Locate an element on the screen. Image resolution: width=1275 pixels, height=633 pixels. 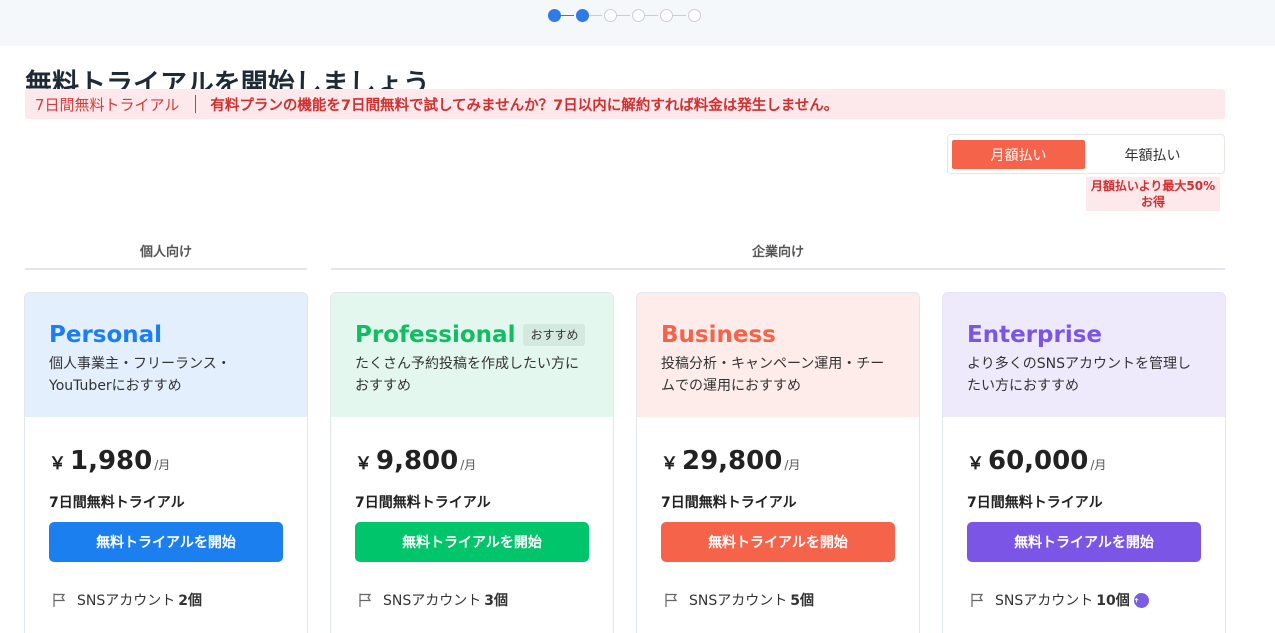
top-progress-bar is located at coordinates (637, 23).